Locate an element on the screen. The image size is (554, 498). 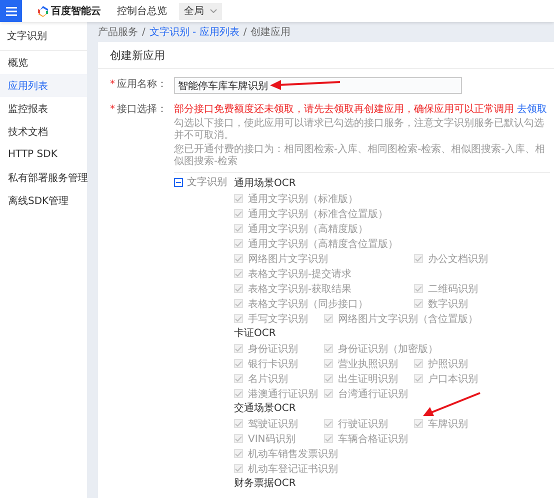
checkbox-label: 表格文字识别-提交请求 is located at coordinates (300, 274).